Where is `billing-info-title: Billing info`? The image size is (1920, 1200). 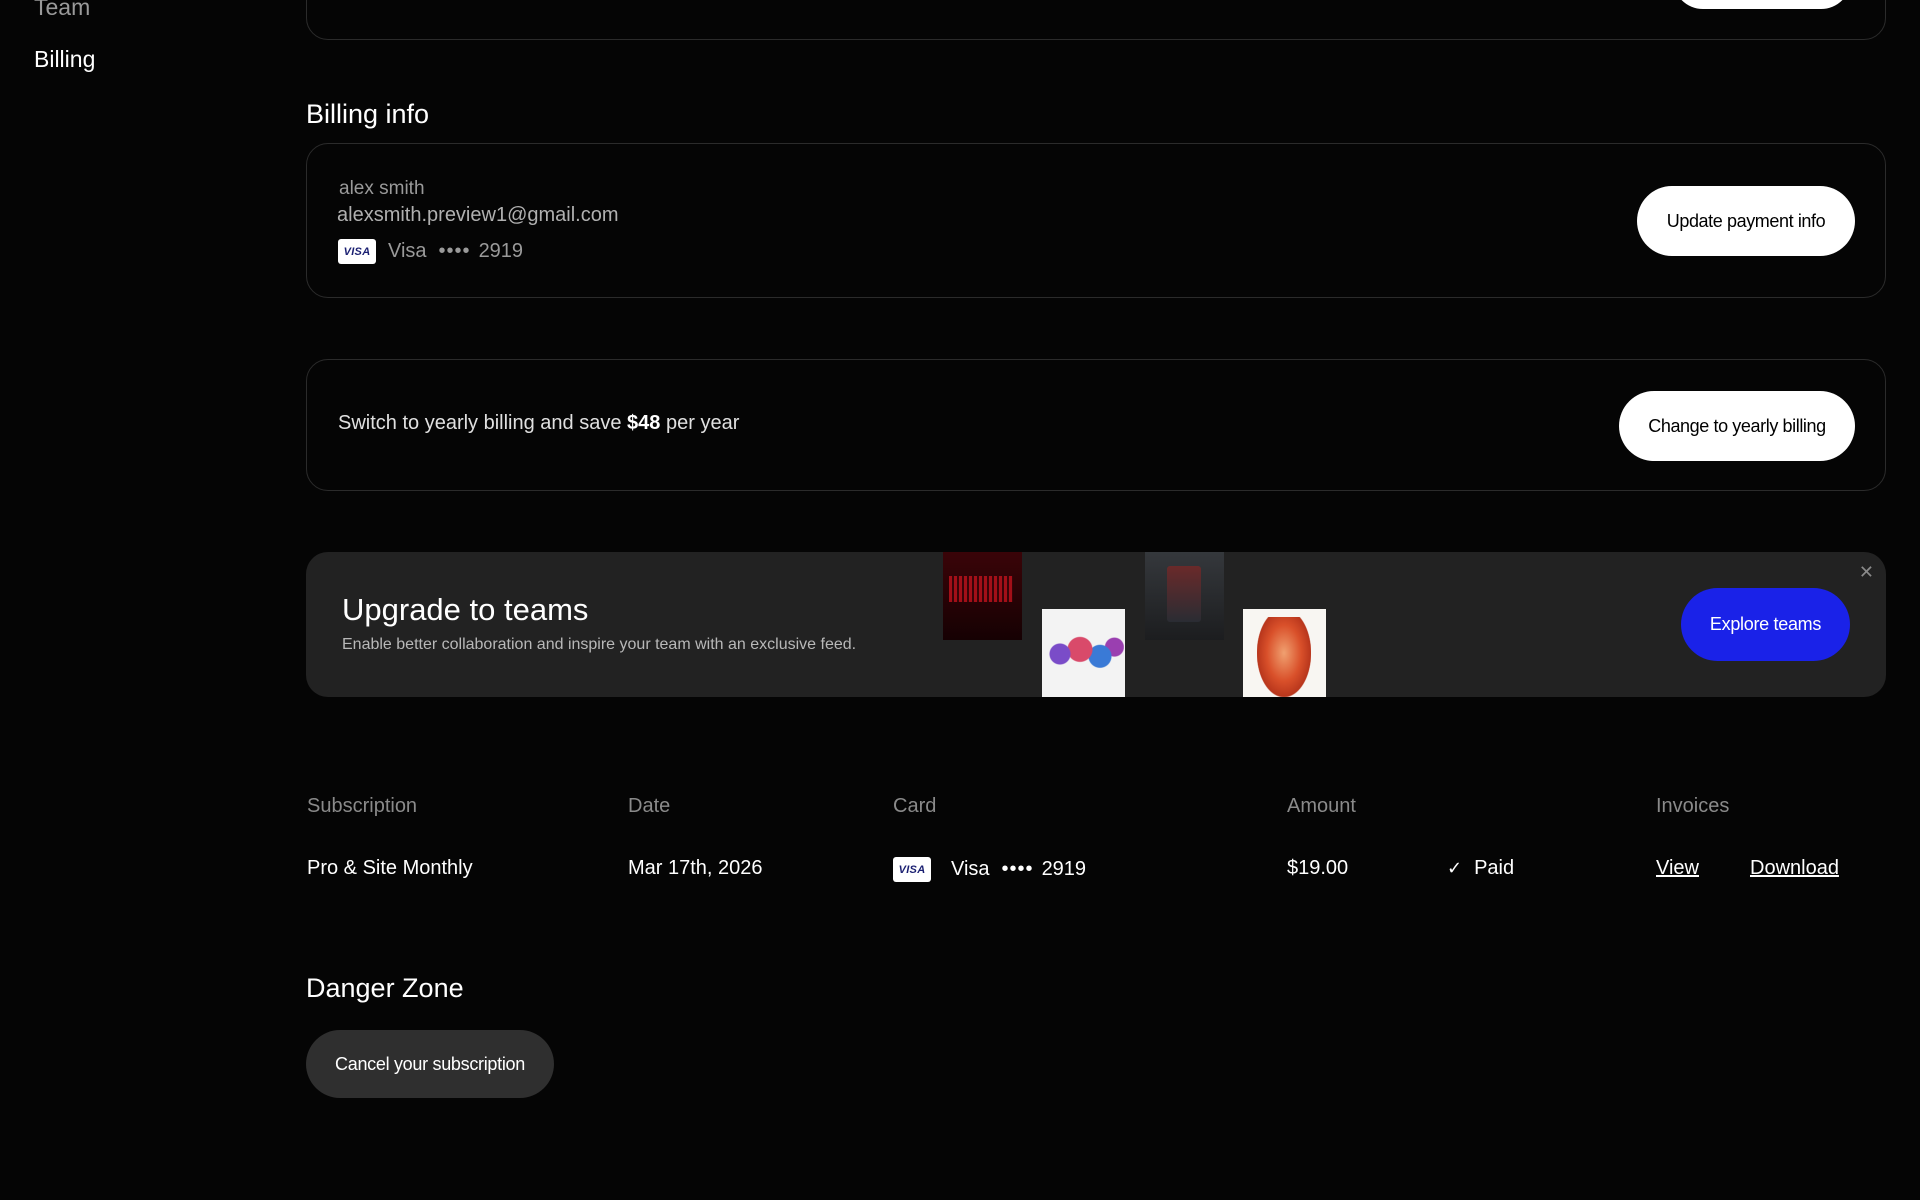 billing-info-title: Billing info is located at coordinates (368, 114).